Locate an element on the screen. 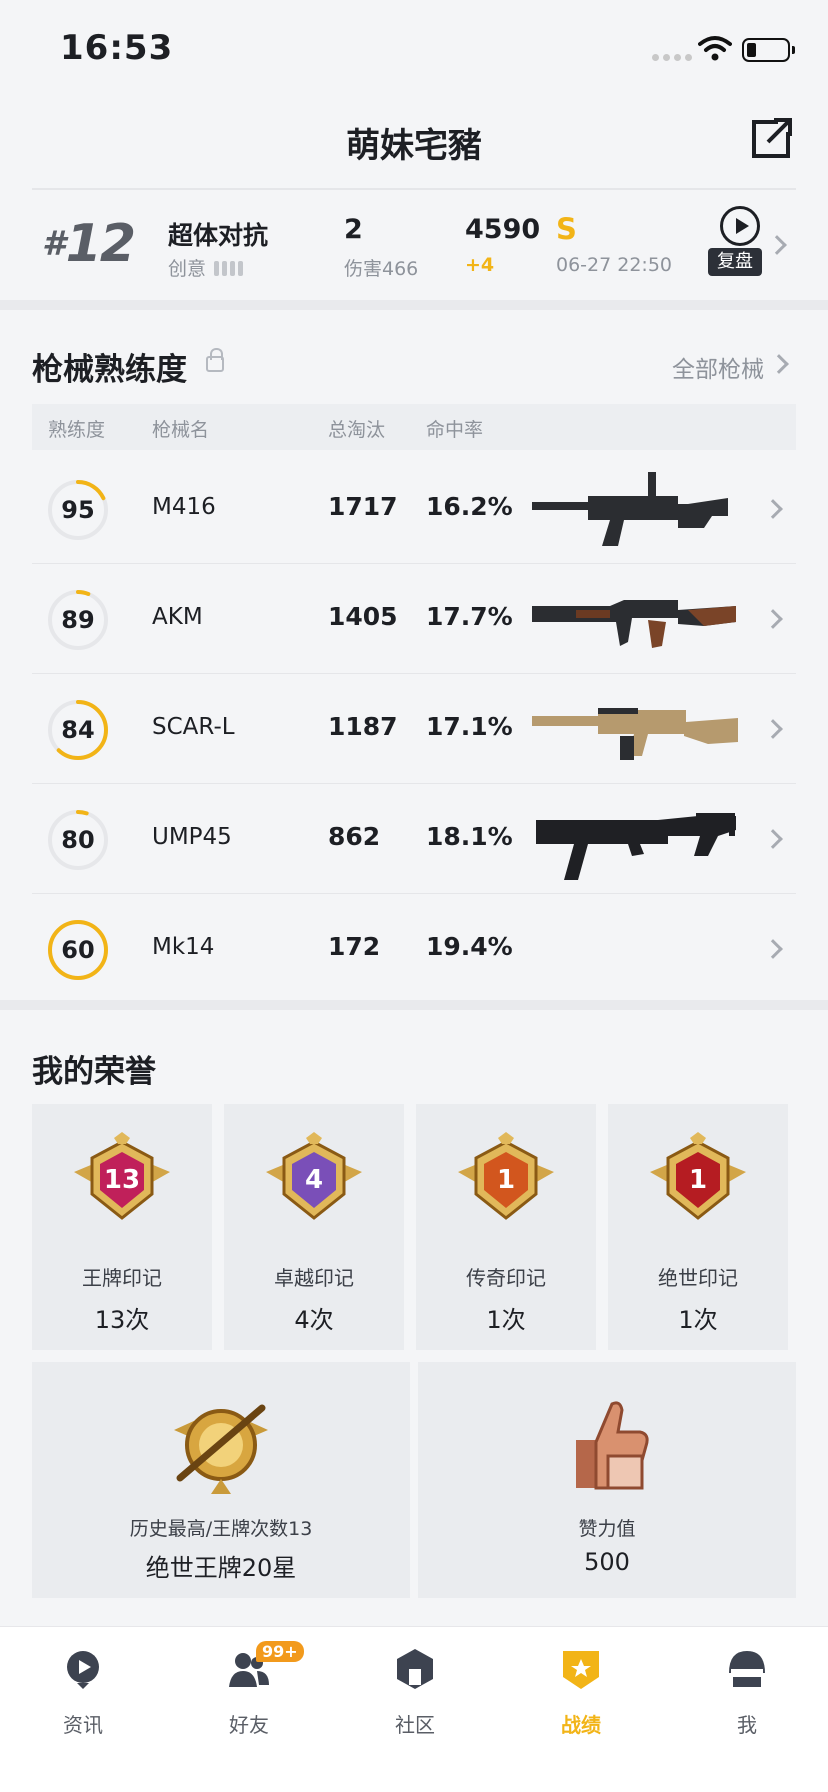  weapon-accuracy: 16.2% is located at coordinates (469, 506).